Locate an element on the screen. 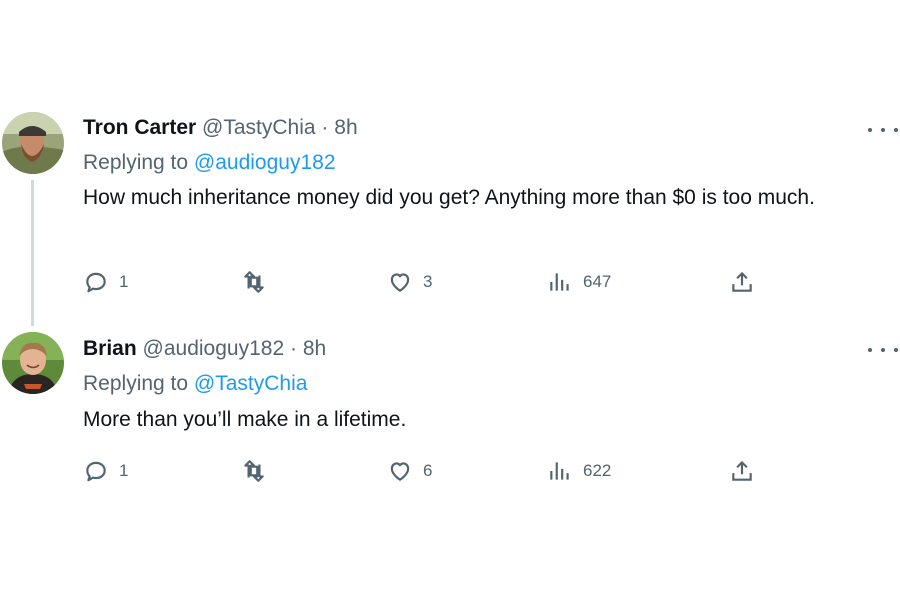  replying-to-mention: @audioguy182 is located at coordinates (265, 162).